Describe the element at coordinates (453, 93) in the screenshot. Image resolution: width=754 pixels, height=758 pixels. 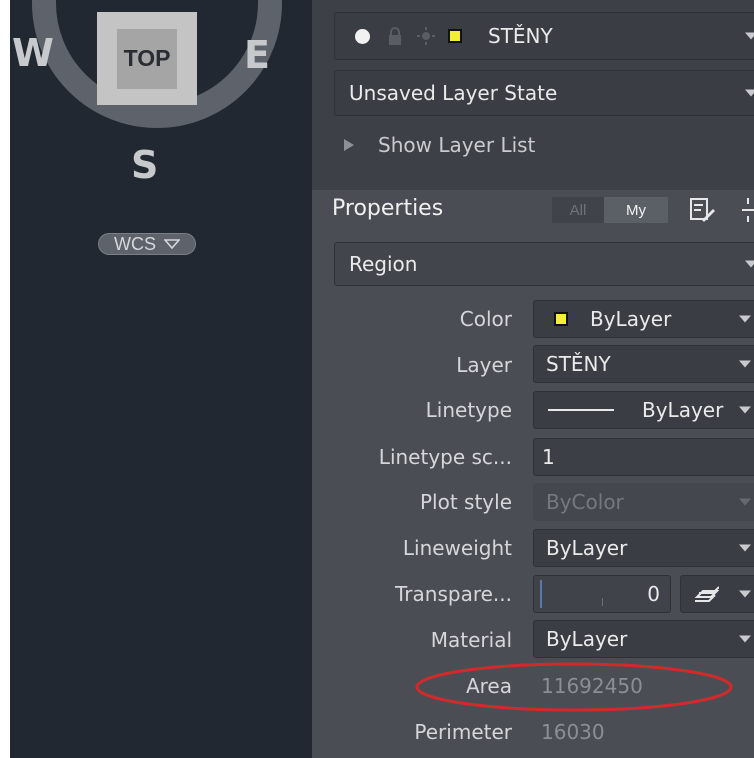
I see `layer-state-label: Unsaved Layer State` at that location.